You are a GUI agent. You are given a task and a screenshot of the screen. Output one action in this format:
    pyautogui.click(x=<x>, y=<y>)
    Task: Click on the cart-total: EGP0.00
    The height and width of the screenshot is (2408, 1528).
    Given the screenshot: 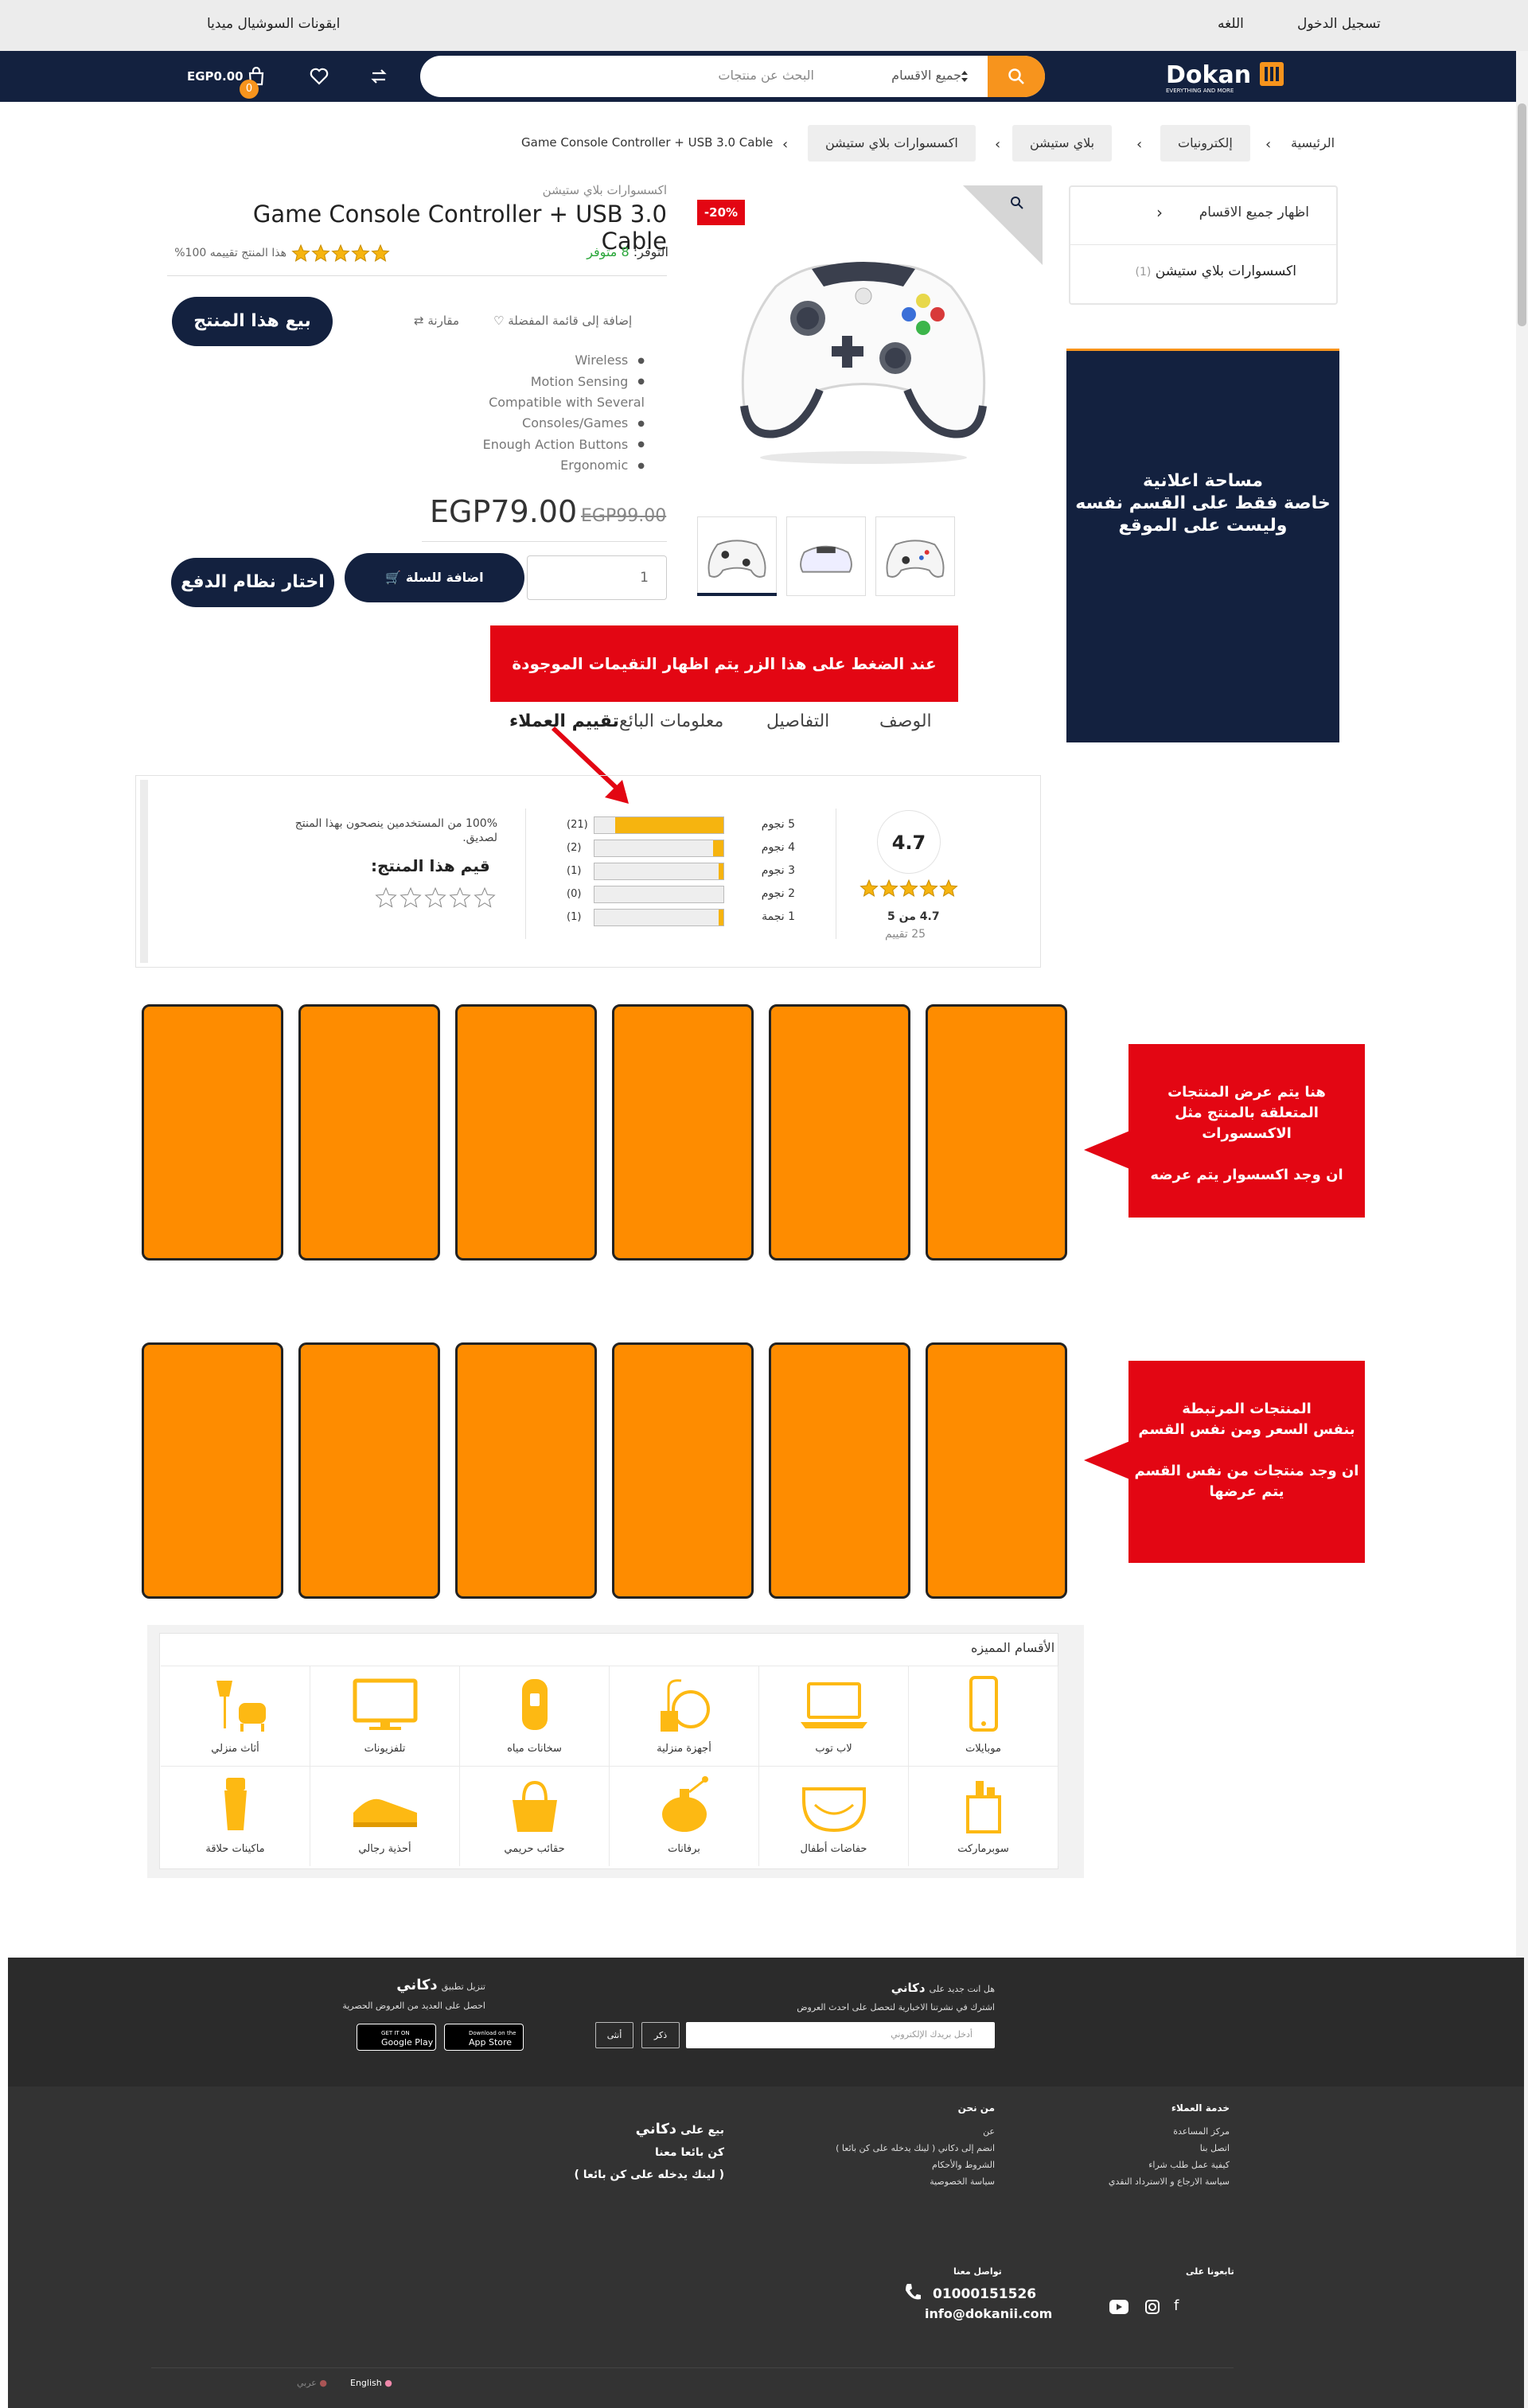 What is the action you would take?
    pyautogui.click(x=215, y=76)
    